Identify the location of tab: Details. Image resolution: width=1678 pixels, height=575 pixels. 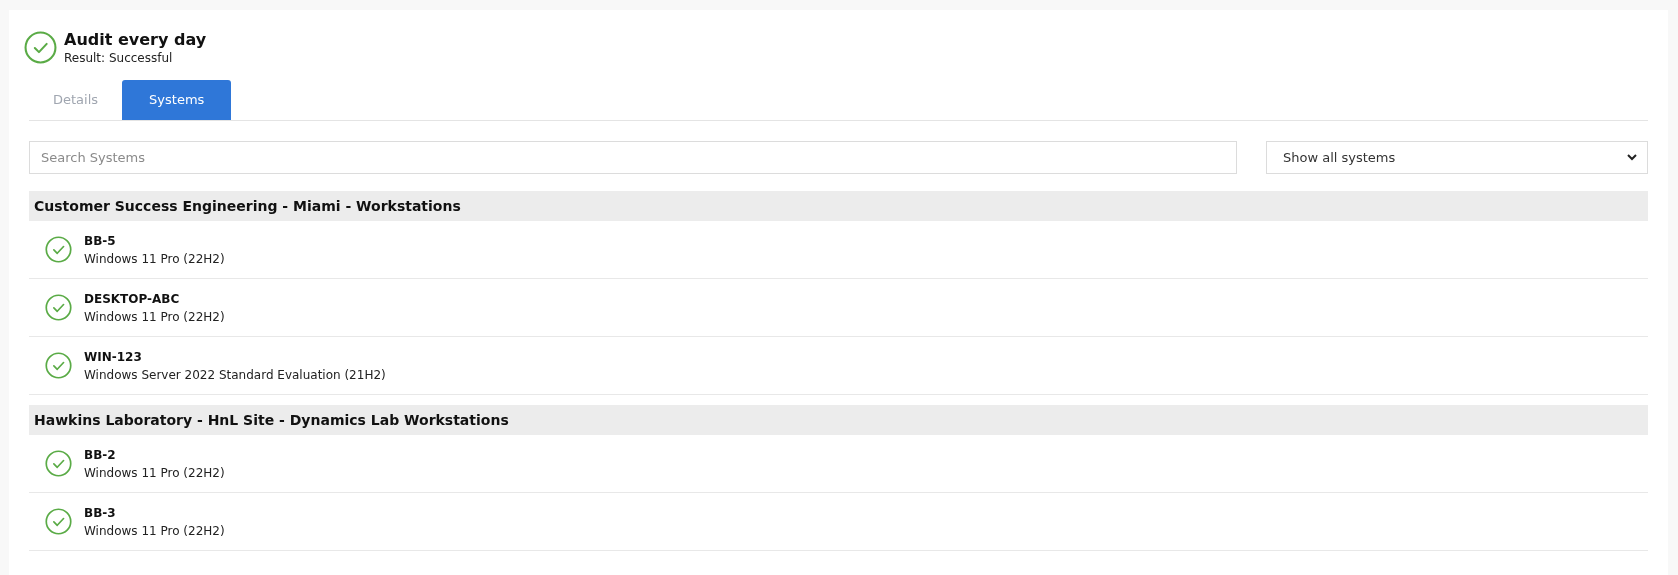
(76, 100).